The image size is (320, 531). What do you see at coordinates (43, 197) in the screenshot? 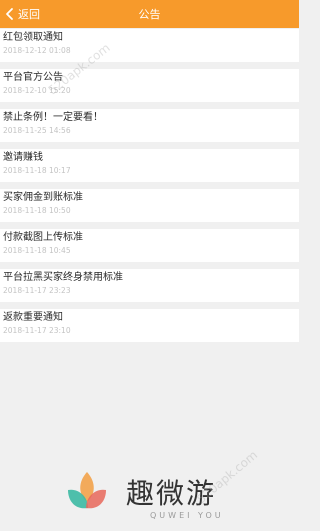
I see `notice-title: 买家佣金到账标准` at bounding box center [43, 197].